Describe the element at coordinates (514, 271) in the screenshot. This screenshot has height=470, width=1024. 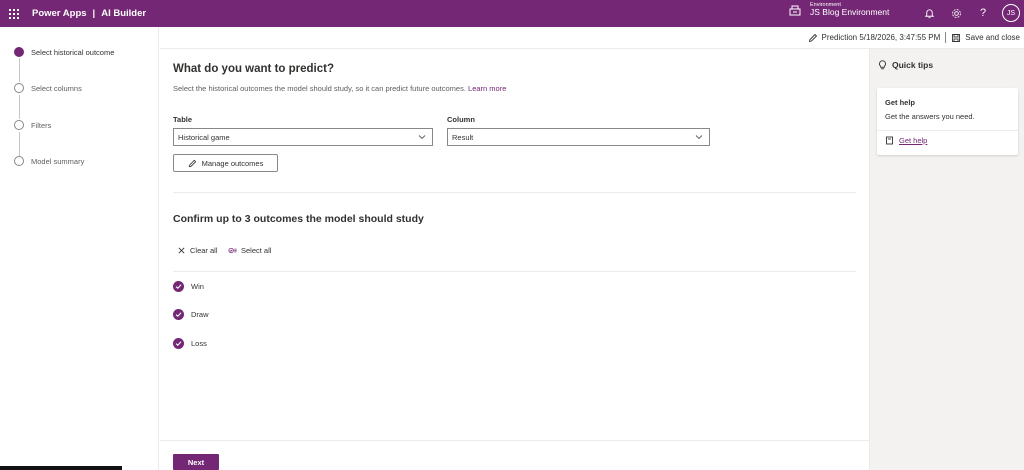
I see `list-divider` at that location.